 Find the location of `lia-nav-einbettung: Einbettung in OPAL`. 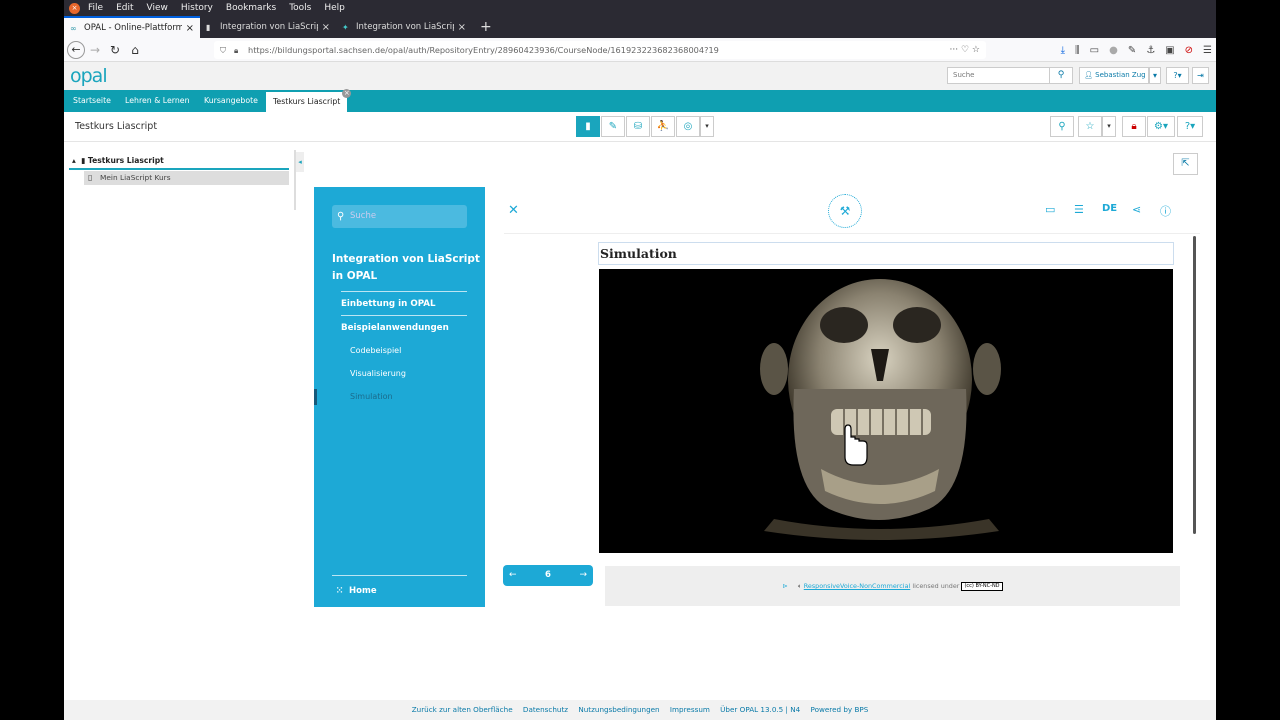

lia-nav-einbettung: Einbettung in OPAL is located at coordinates (404, 303).